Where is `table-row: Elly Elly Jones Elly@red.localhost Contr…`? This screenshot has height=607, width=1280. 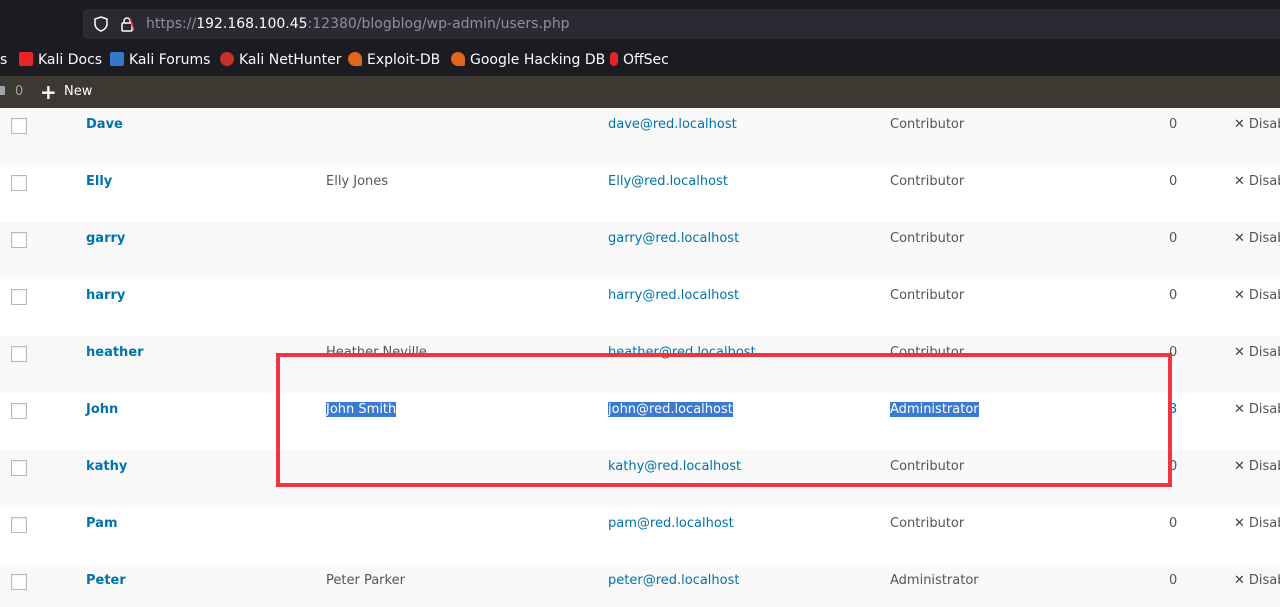
table-row: Elly Elly Jones Elly@red.localhost Contr… is located at coordinates (640, 193).